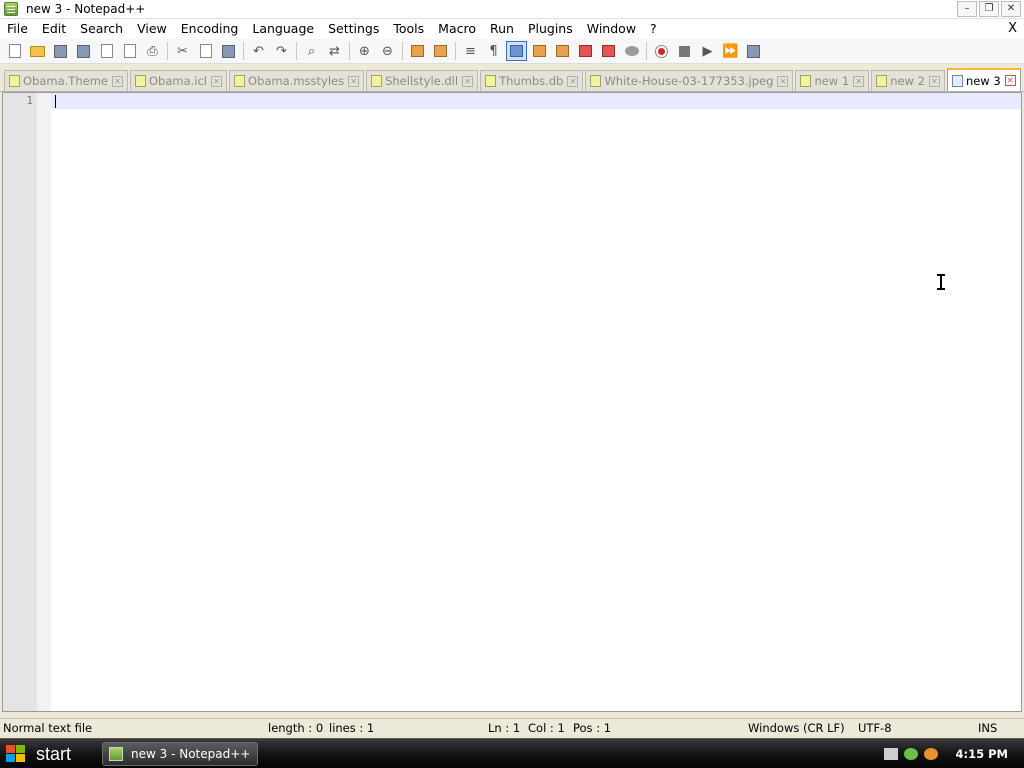 The image size is (1024, 768). What do you see at coordinates (689, 80) in the screenshot?
I see `tab-white-house-jpeg: White-House-03-177353.jpeg ✕` at bounding box center [689, 80].